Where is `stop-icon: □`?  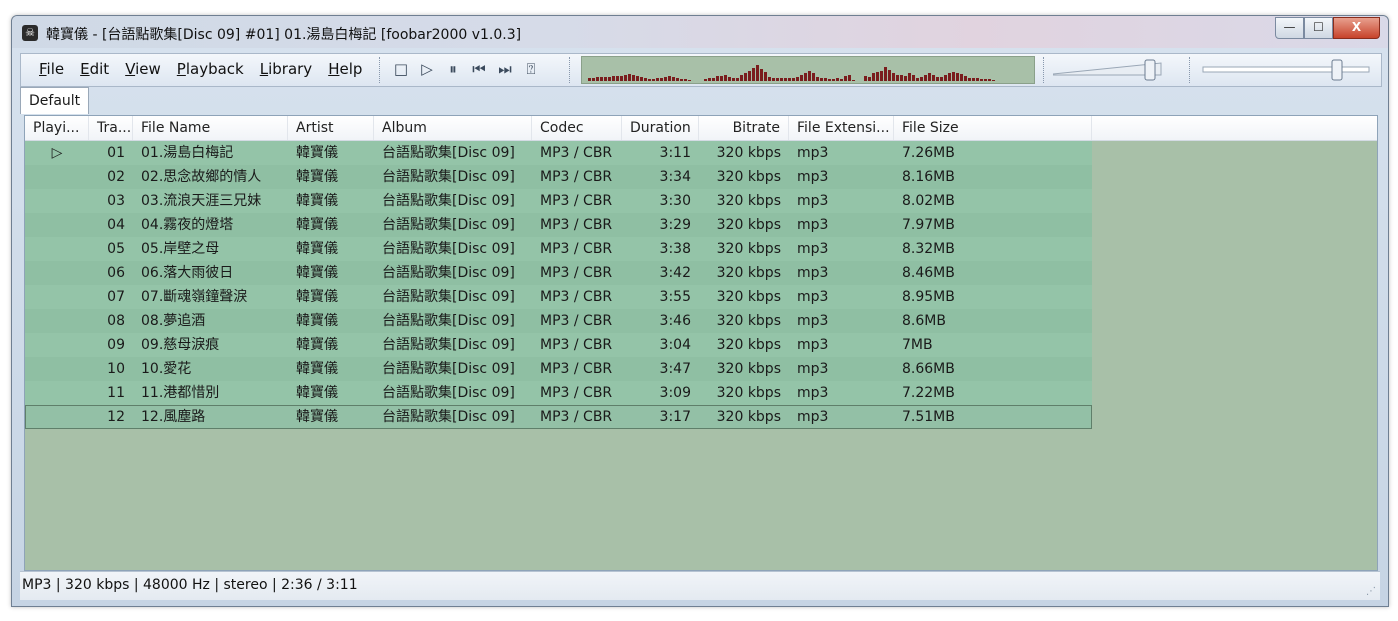 stop-icon: □ is located at coordinates (401, 69).